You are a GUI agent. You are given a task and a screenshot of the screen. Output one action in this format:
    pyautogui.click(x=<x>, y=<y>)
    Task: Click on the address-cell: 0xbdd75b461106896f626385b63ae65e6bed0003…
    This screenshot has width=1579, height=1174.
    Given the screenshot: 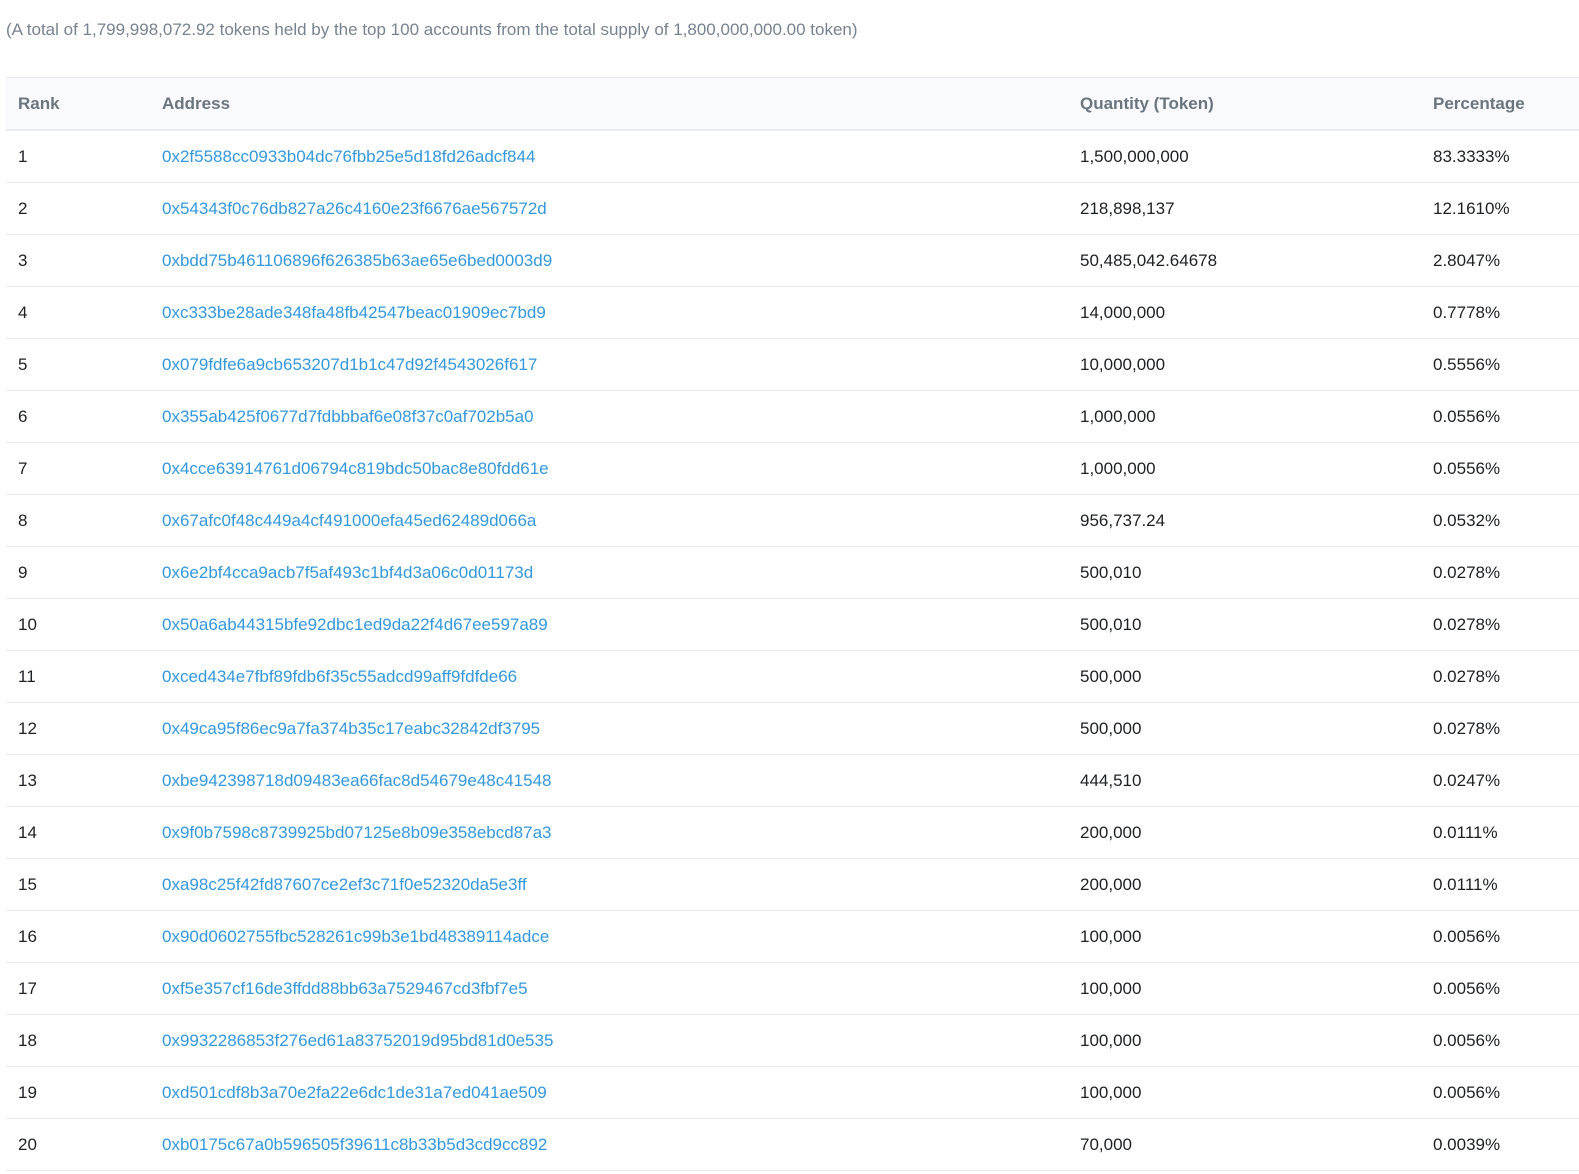 What is the action you would take?
    pyautogui.click(x=609, y=260)
    